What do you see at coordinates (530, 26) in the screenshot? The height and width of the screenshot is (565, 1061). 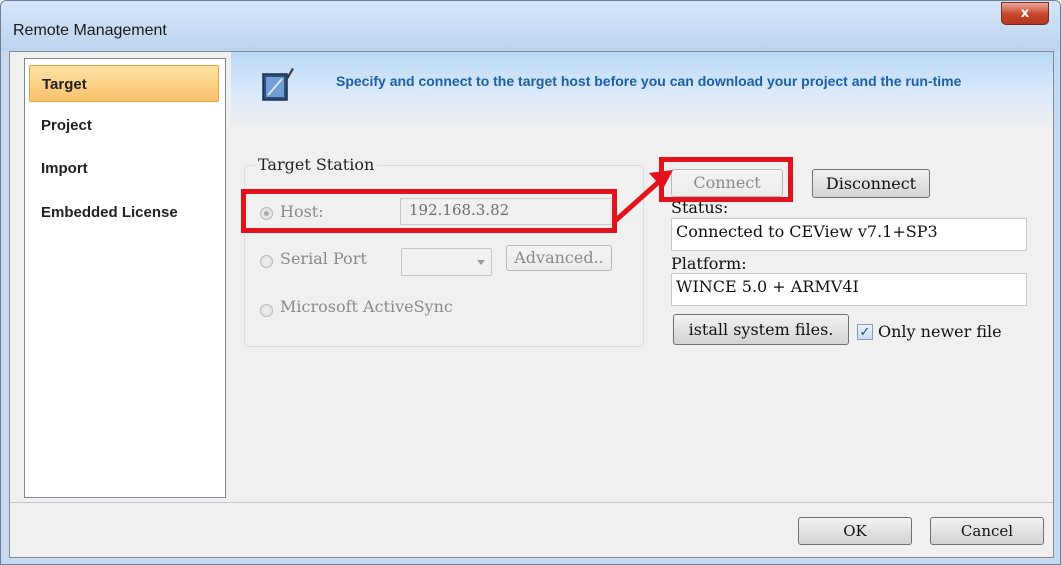 I see `title-bar: Remote Management x` at bounding box center [530, 26].